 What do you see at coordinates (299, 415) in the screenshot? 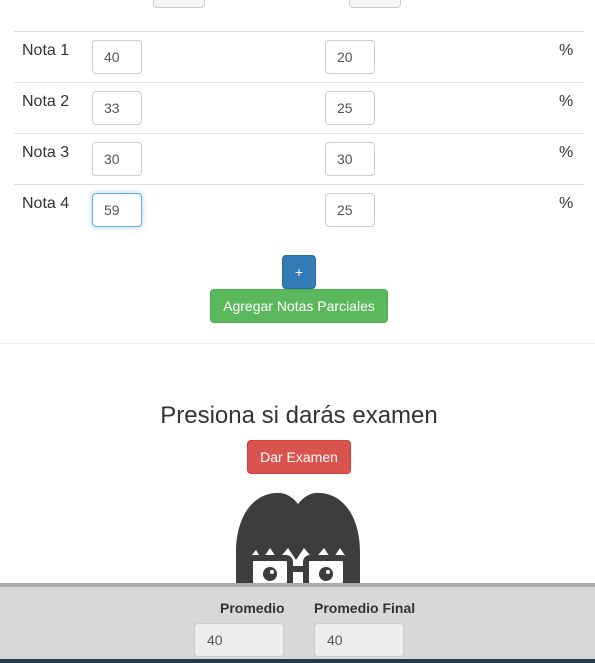
I see `exam-heading: Presiona si darás examen` at bounding box center [299, 415].